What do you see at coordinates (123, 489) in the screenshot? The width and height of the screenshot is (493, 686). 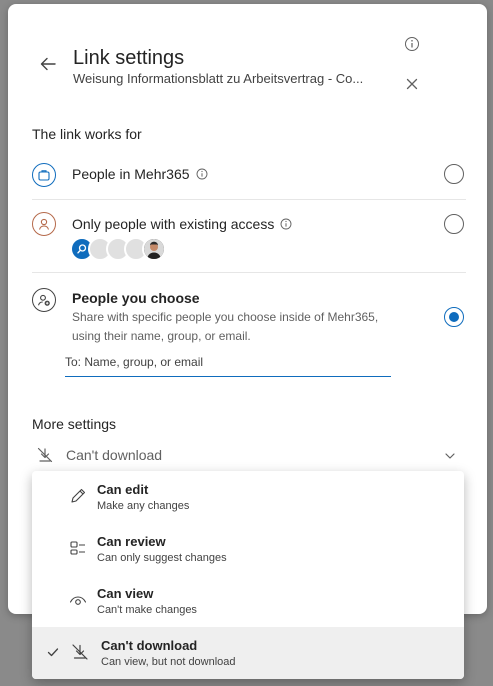 I see `menu-item-title: Can edit` at bounding box center [123, 489].